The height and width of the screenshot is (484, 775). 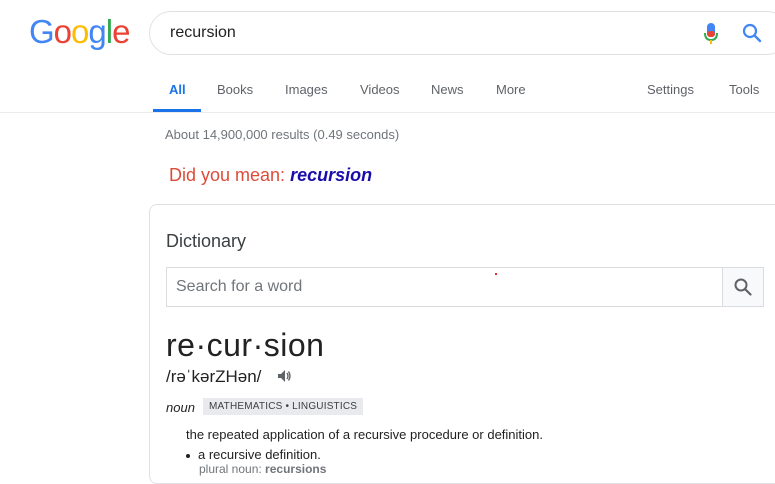 What do you see at coordinates (465, 287) in the screenshot?
I see `word-search-field: Search for a word` at bounding box center [465, 287].